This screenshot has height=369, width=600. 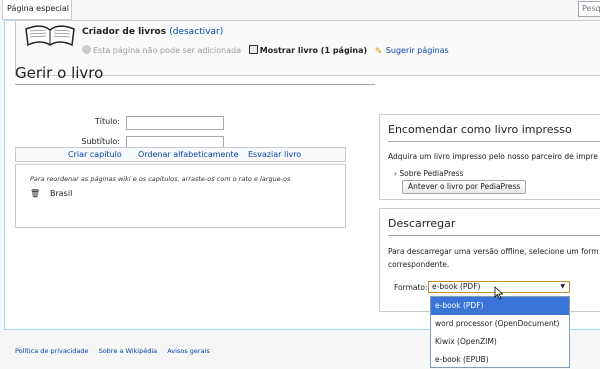 I want to click on book-small-icon, so click(x=253, y=49).